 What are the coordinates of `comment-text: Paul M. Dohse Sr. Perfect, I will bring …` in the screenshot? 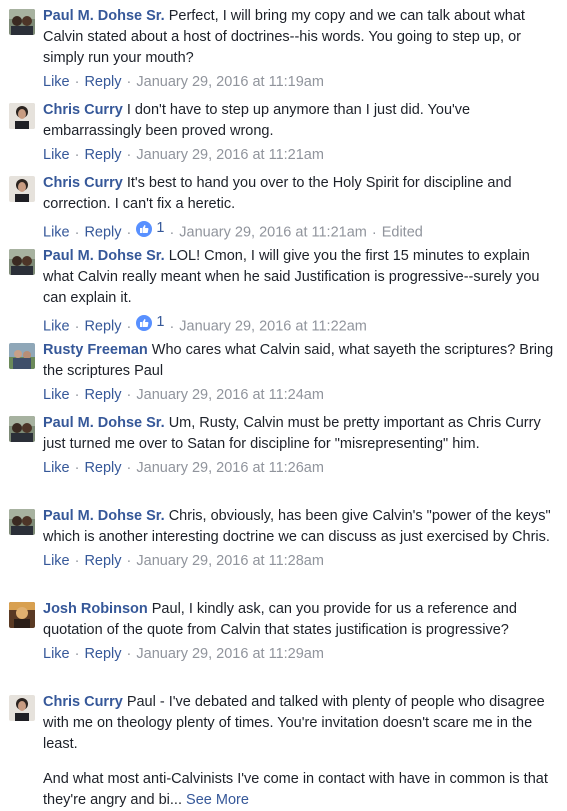 It's located at (300, 37).